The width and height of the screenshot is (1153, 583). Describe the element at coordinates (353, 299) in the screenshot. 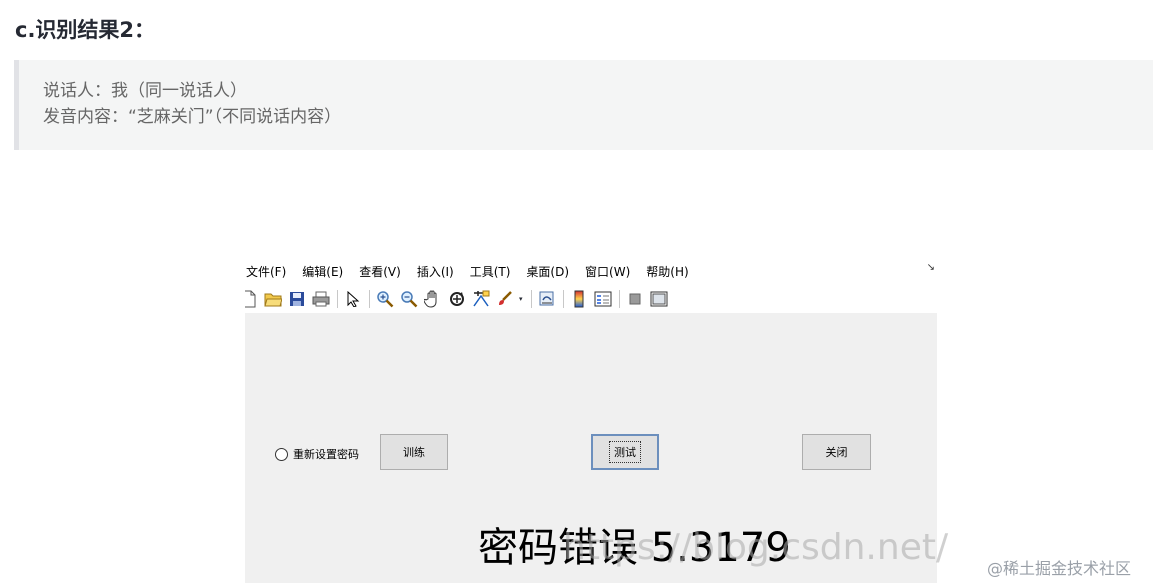

I see `pointer-icon` at that location.